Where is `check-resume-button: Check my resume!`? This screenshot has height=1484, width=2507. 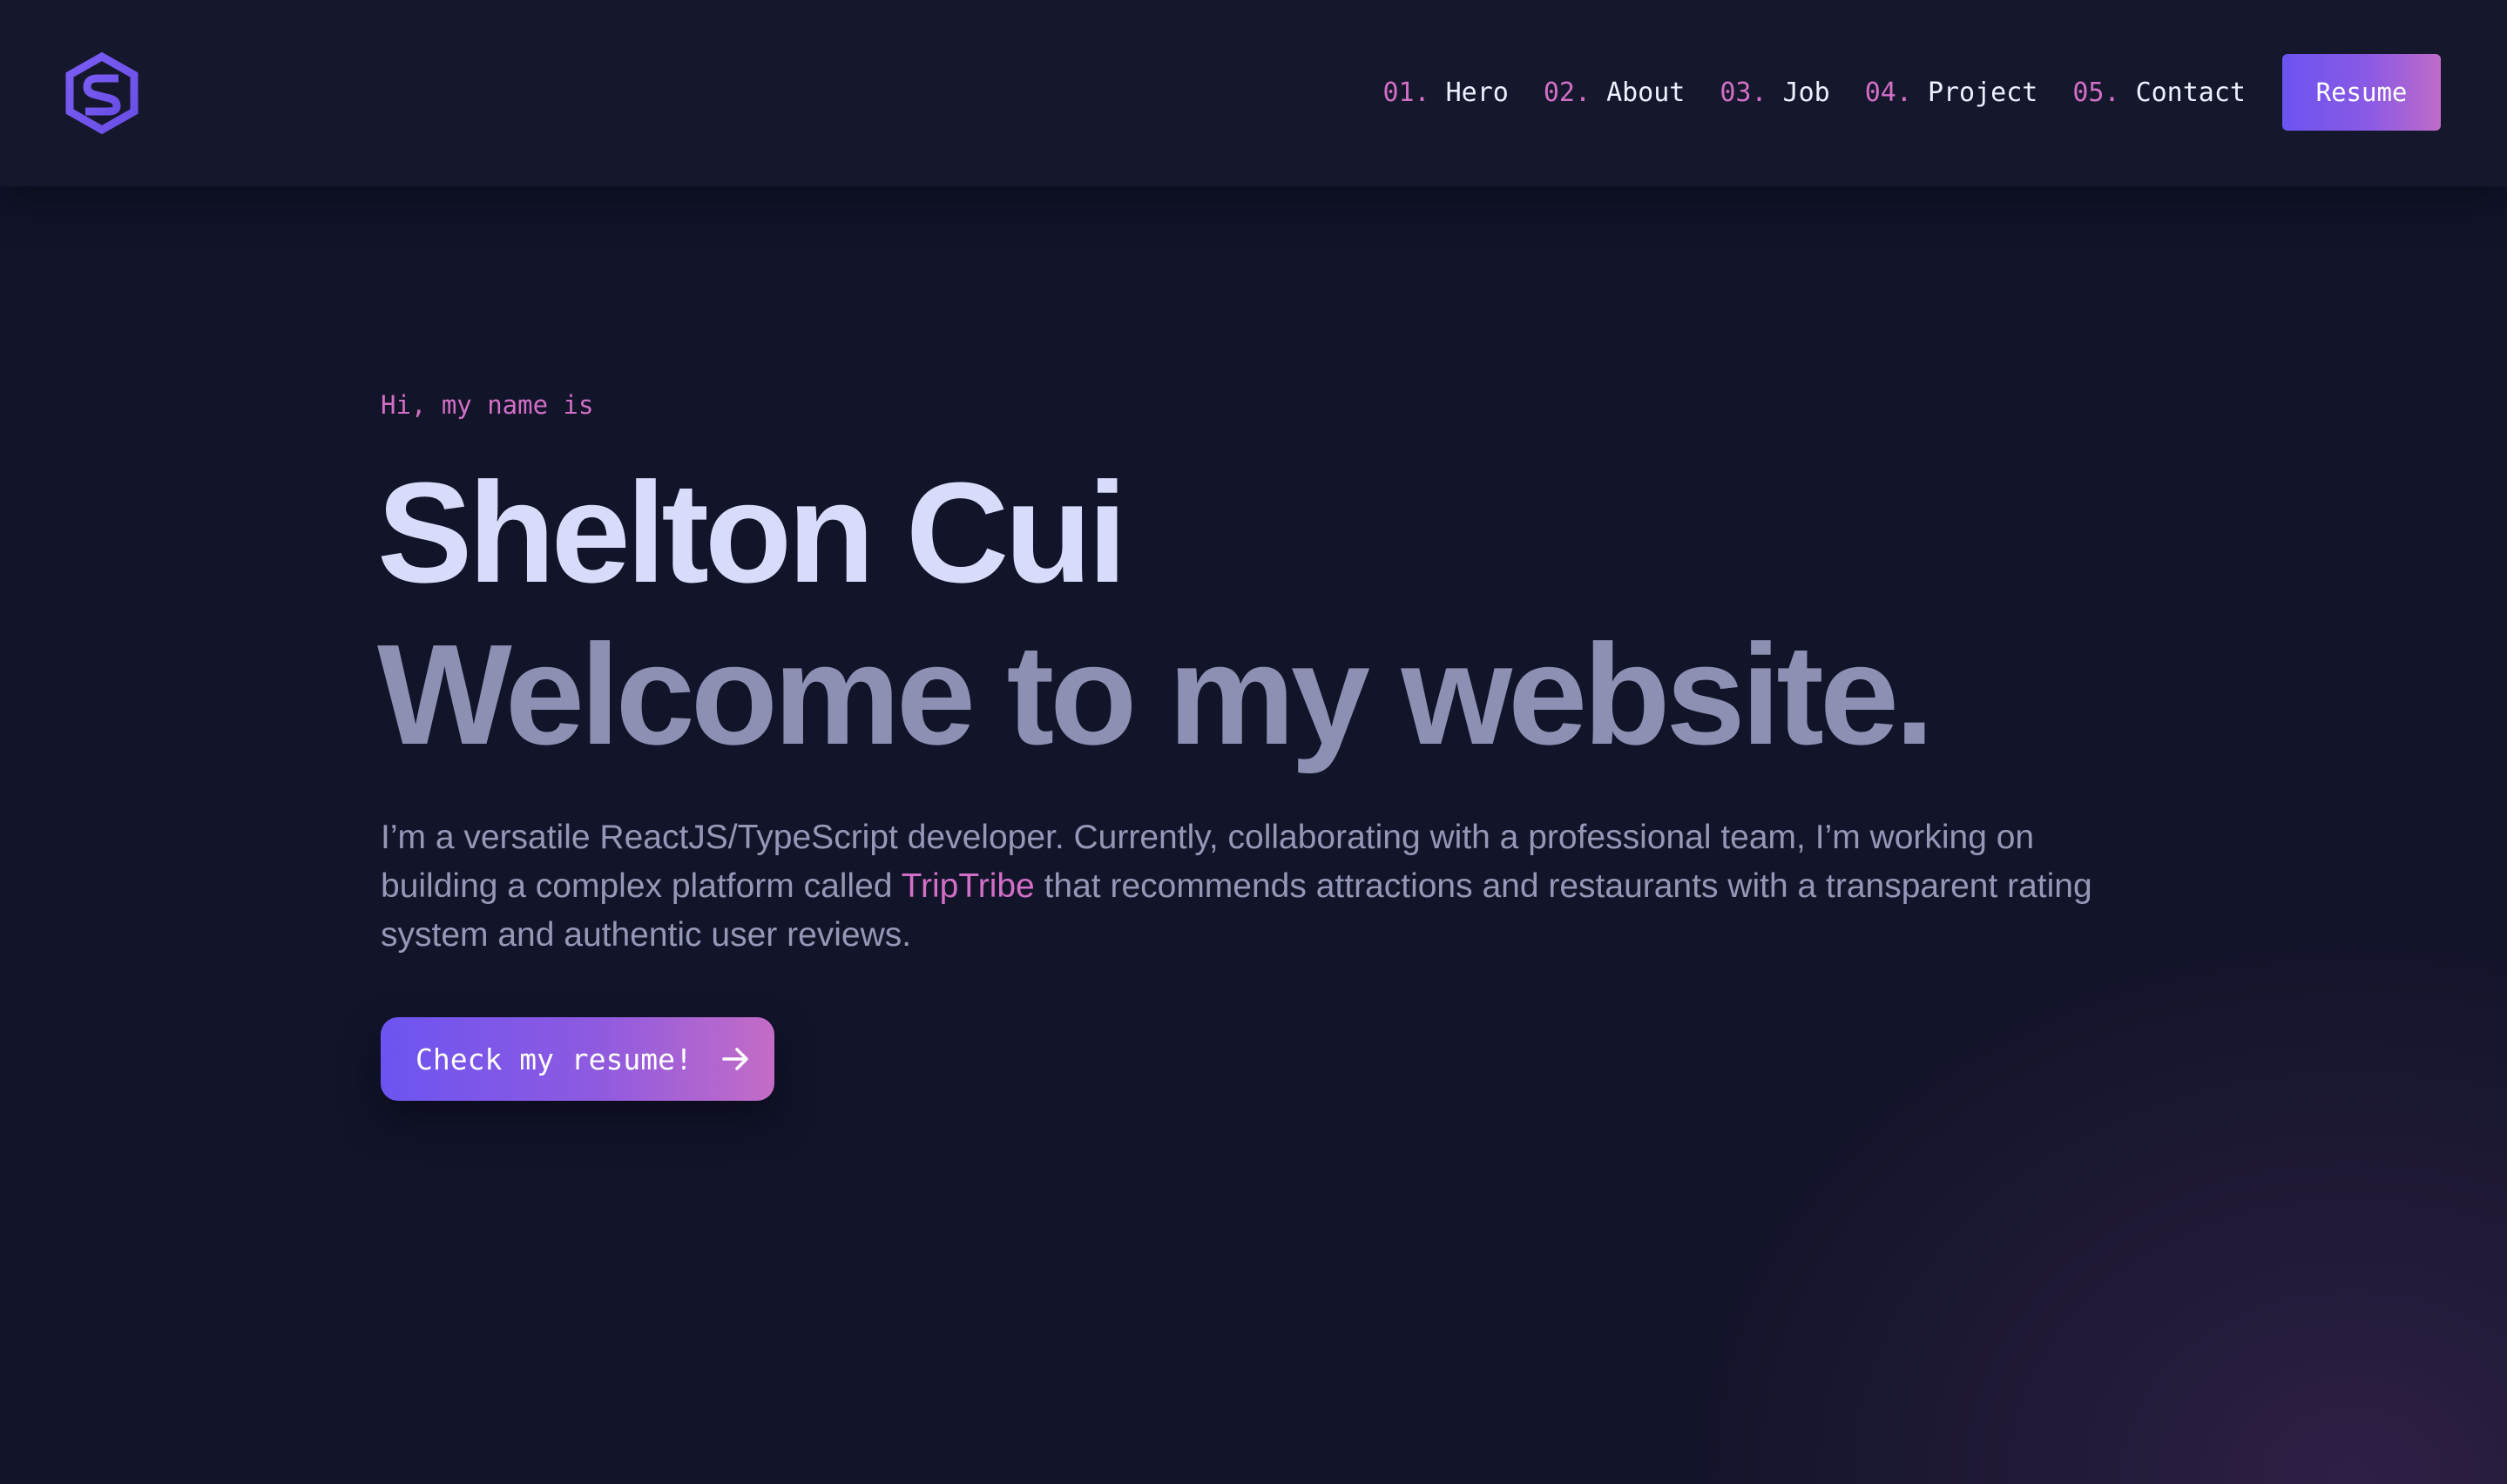
check-resume-button: Check my resume! is located at coordinates (577, 1059).